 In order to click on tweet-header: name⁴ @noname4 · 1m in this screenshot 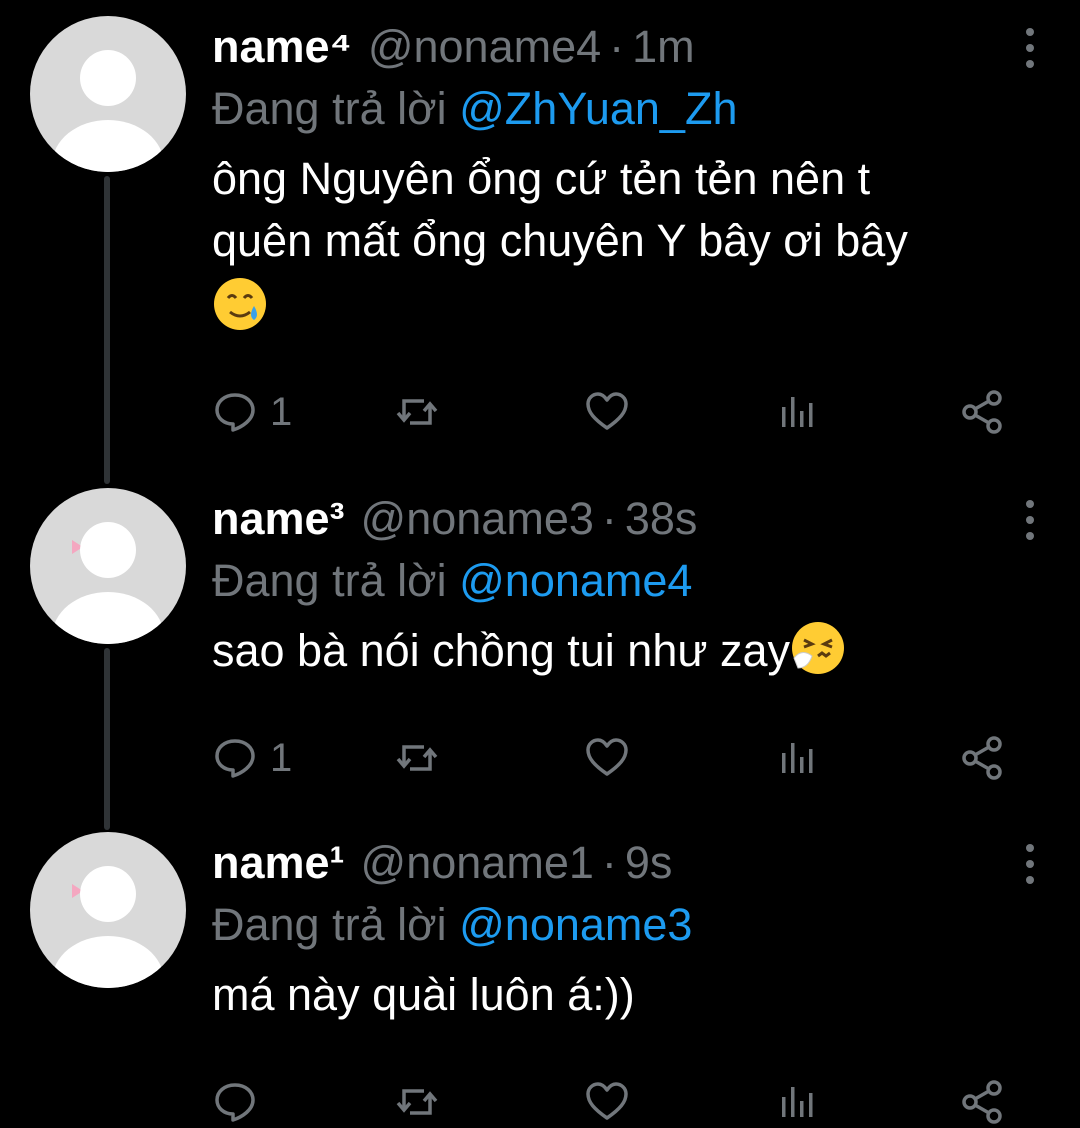, I will do `click(631, 47)`.